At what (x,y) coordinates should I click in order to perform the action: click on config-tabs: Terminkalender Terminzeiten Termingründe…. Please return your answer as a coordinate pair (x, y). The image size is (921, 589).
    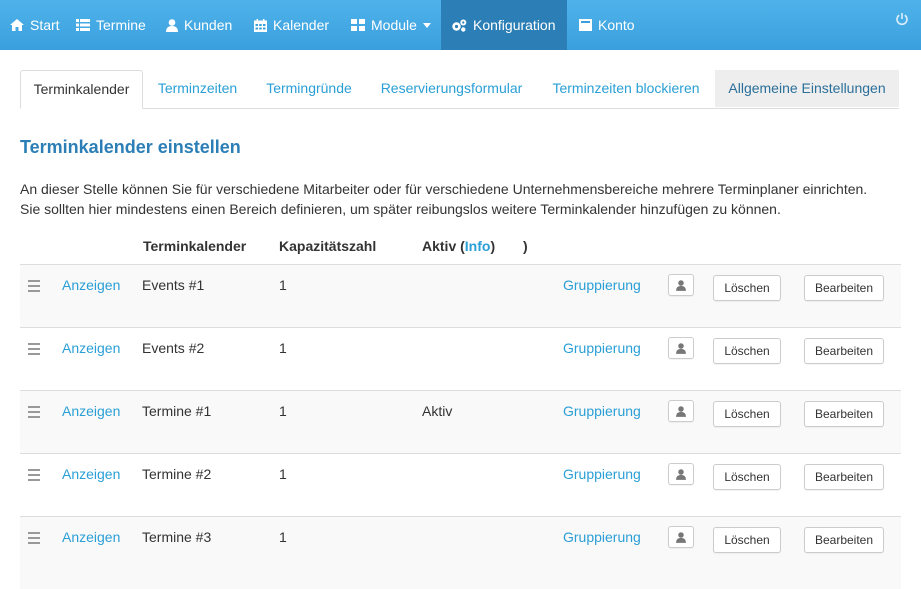
    Looking at the image, I should click on (459, 89).